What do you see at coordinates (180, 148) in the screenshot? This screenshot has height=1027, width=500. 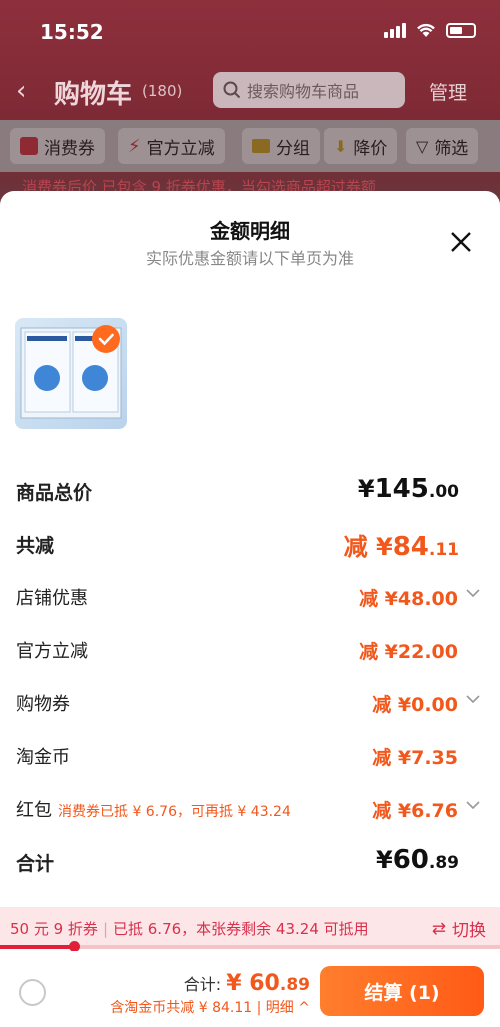 I see `filter-chip-label: 官方立减` at bounding box center [180, 148].